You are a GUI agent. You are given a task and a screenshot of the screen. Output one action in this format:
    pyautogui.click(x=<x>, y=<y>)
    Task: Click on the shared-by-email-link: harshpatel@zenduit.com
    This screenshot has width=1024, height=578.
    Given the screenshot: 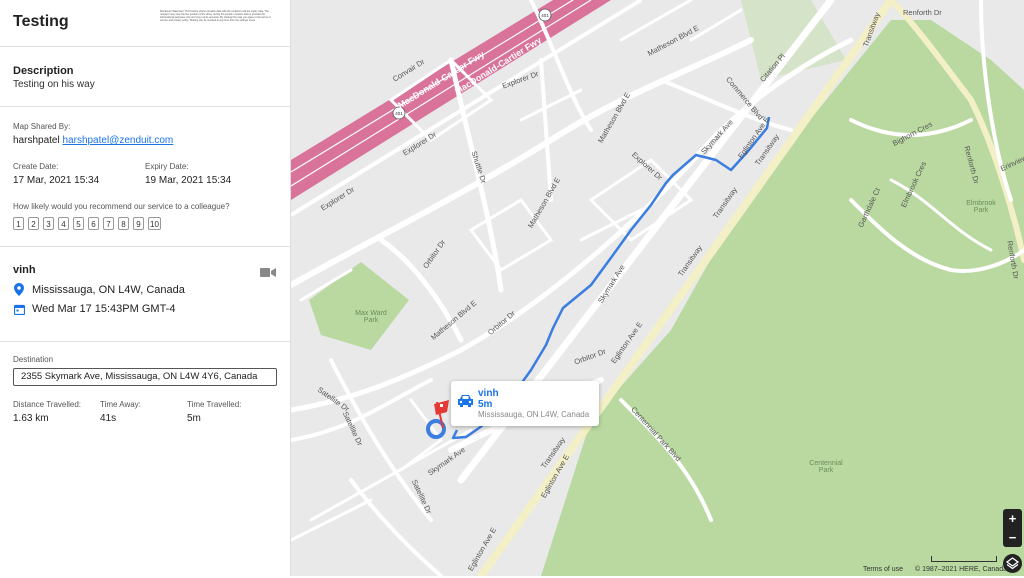 What is the action you would take?
    pyautogui.click(x=117, y=140)
    